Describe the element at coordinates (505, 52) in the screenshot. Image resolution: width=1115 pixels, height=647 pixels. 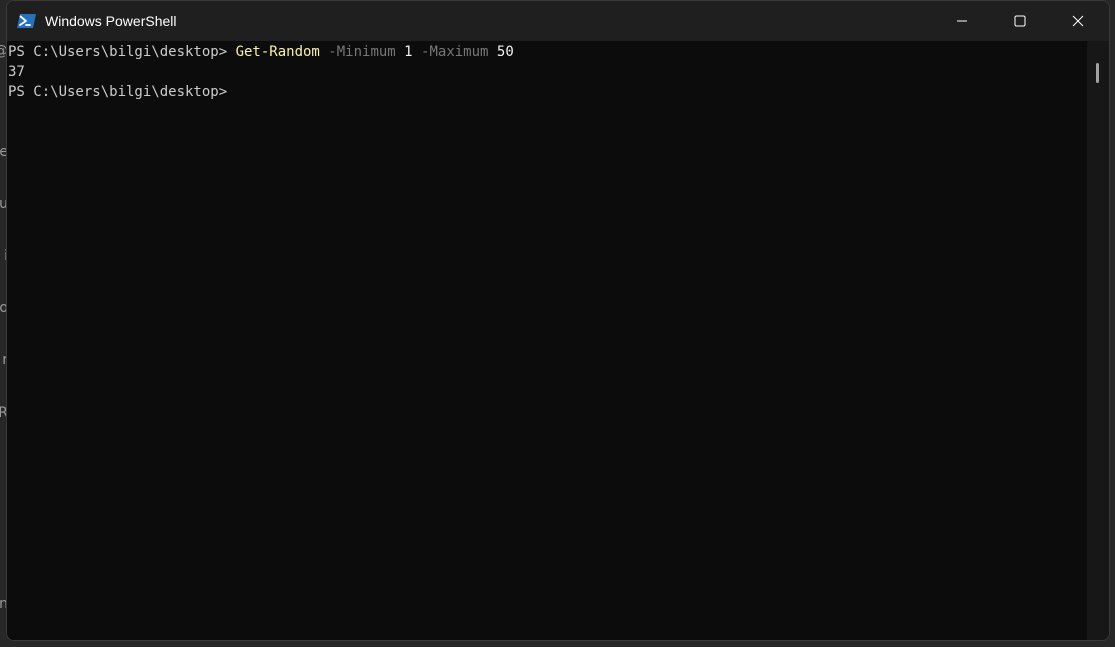
I see `parameter-value: 50` at that location.